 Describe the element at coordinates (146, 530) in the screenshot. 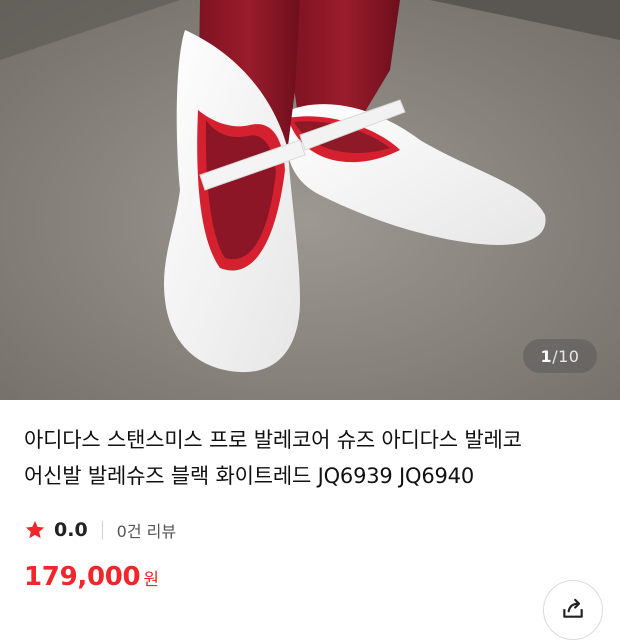

I see `review-count-link: 0건 리뷰` at that location.